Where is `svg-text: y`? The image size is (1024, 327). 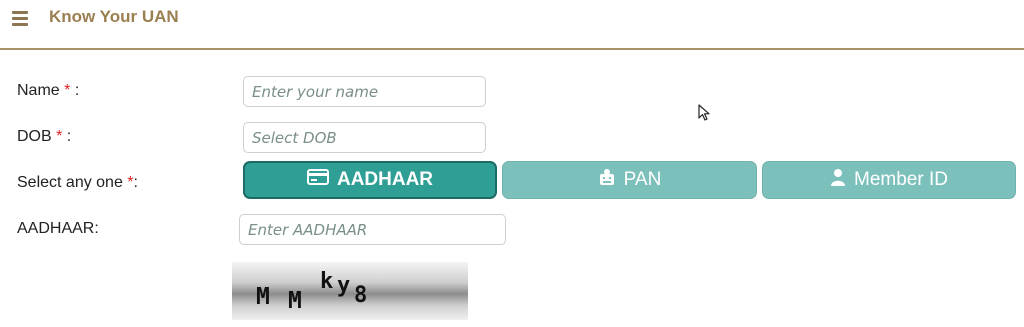 svg-text: y is located at coordinates (343, 285).